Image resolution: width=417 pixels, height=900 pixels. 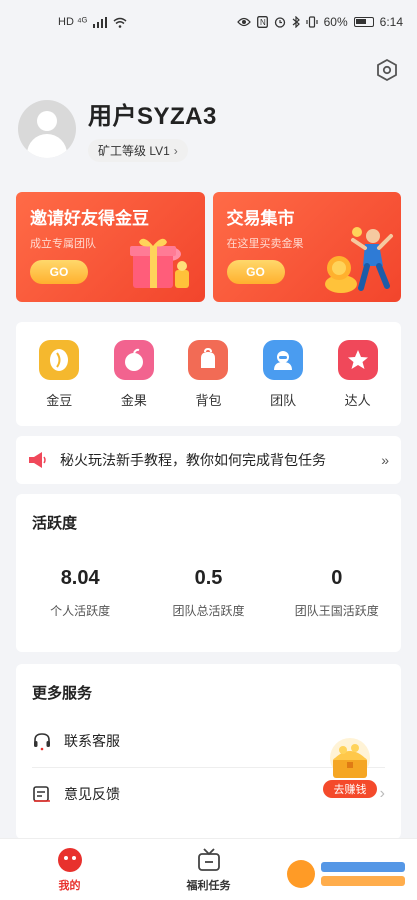 What do you see at coordinates (208, 578) in the screenshot?
I see `stat-value: 0.5` at bounding box center [208, 578].